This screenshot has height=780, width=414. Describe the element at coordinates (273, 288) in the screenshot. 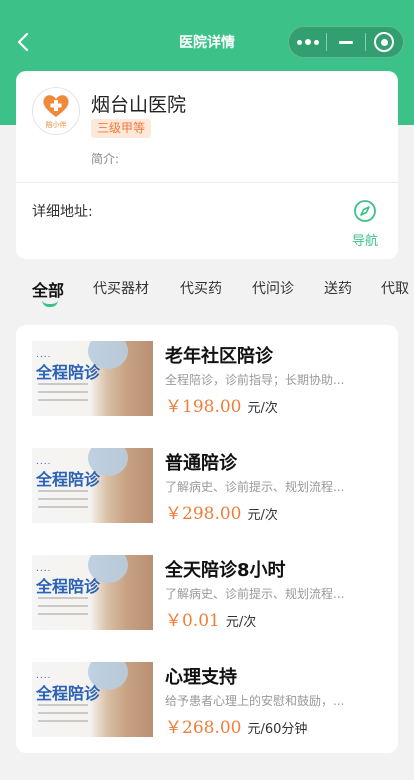

I see `tab-consultation: 代问诊` at that location.